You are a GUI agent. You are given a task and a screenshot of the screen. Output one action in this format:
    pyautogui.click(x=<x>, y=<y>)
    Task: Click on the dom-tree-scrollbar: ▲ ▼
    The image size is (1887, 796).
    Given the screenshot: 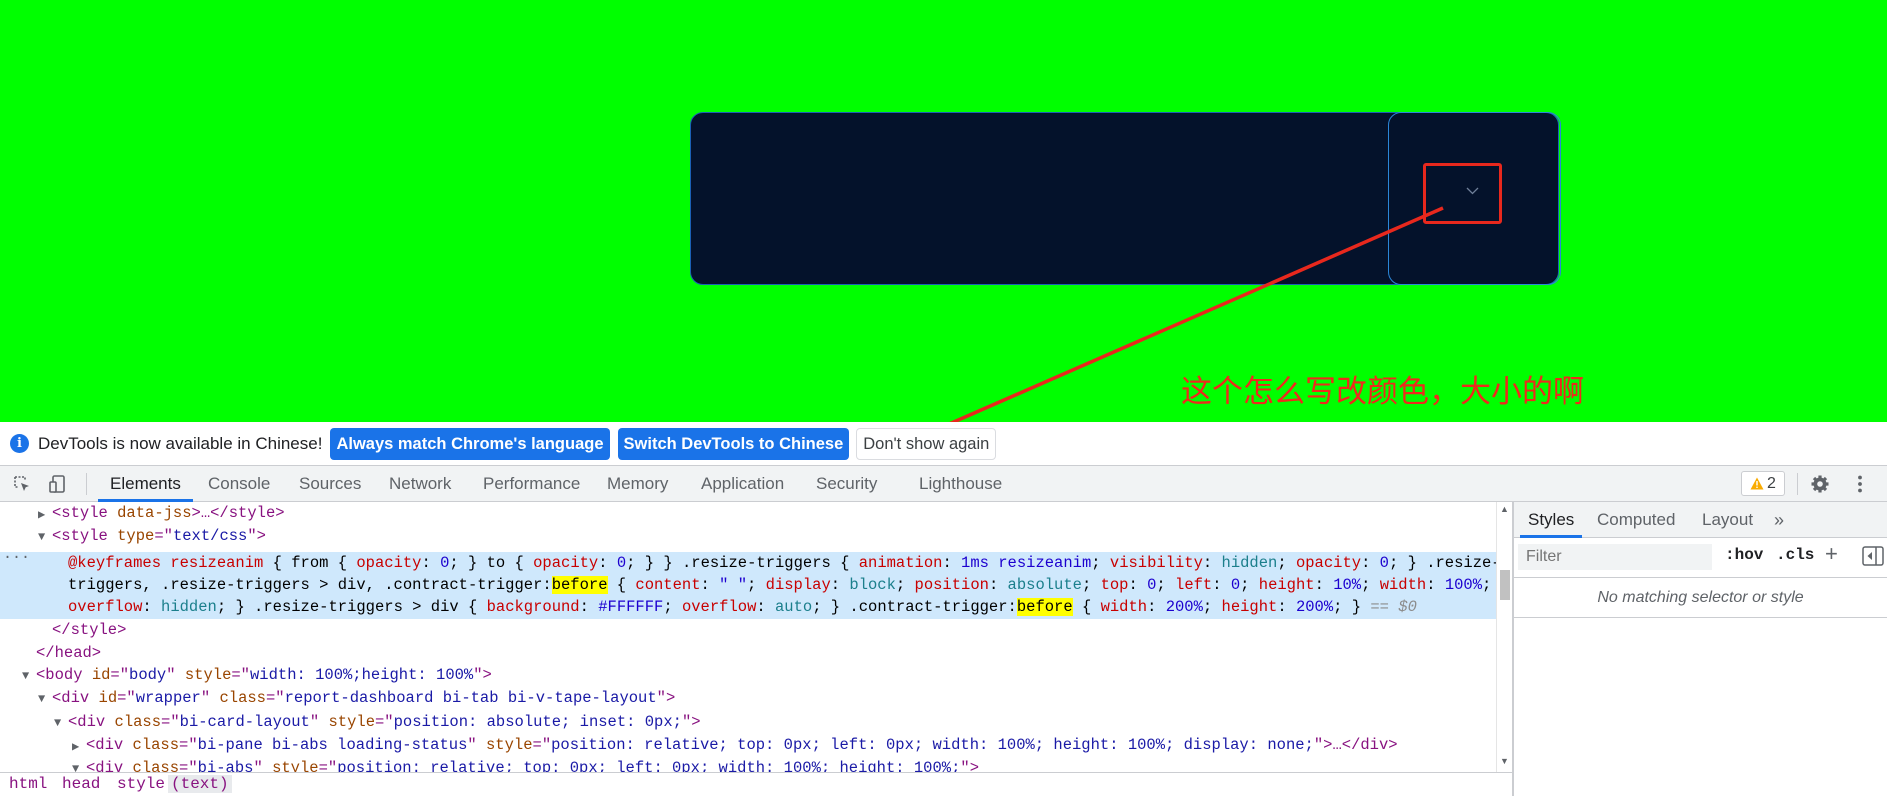 What is the action you would take?
    pyautogui.click(x=1504, y=637)
    